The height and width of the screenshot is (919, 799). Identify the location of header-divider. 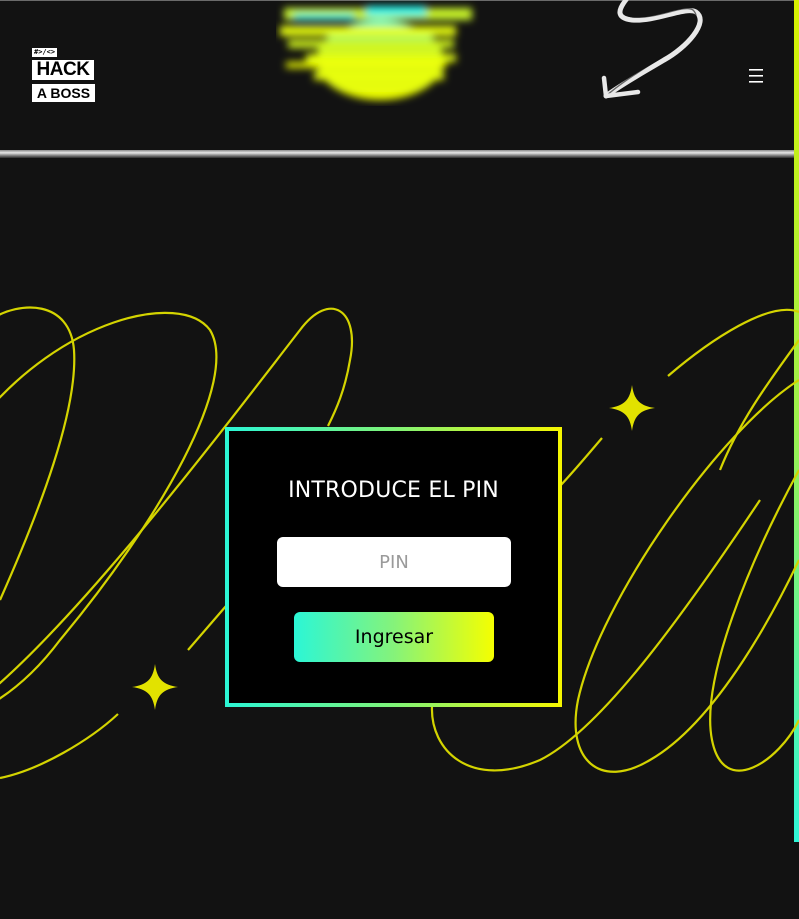
(397, 154).